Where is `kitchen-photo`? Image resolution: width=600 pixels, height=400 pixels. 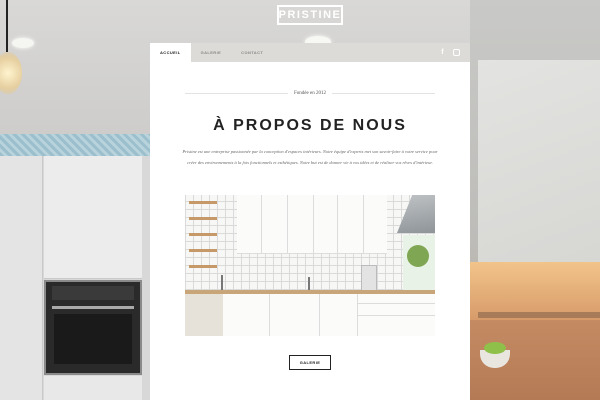 kitchen-photo is located at coordinates (310, 265).